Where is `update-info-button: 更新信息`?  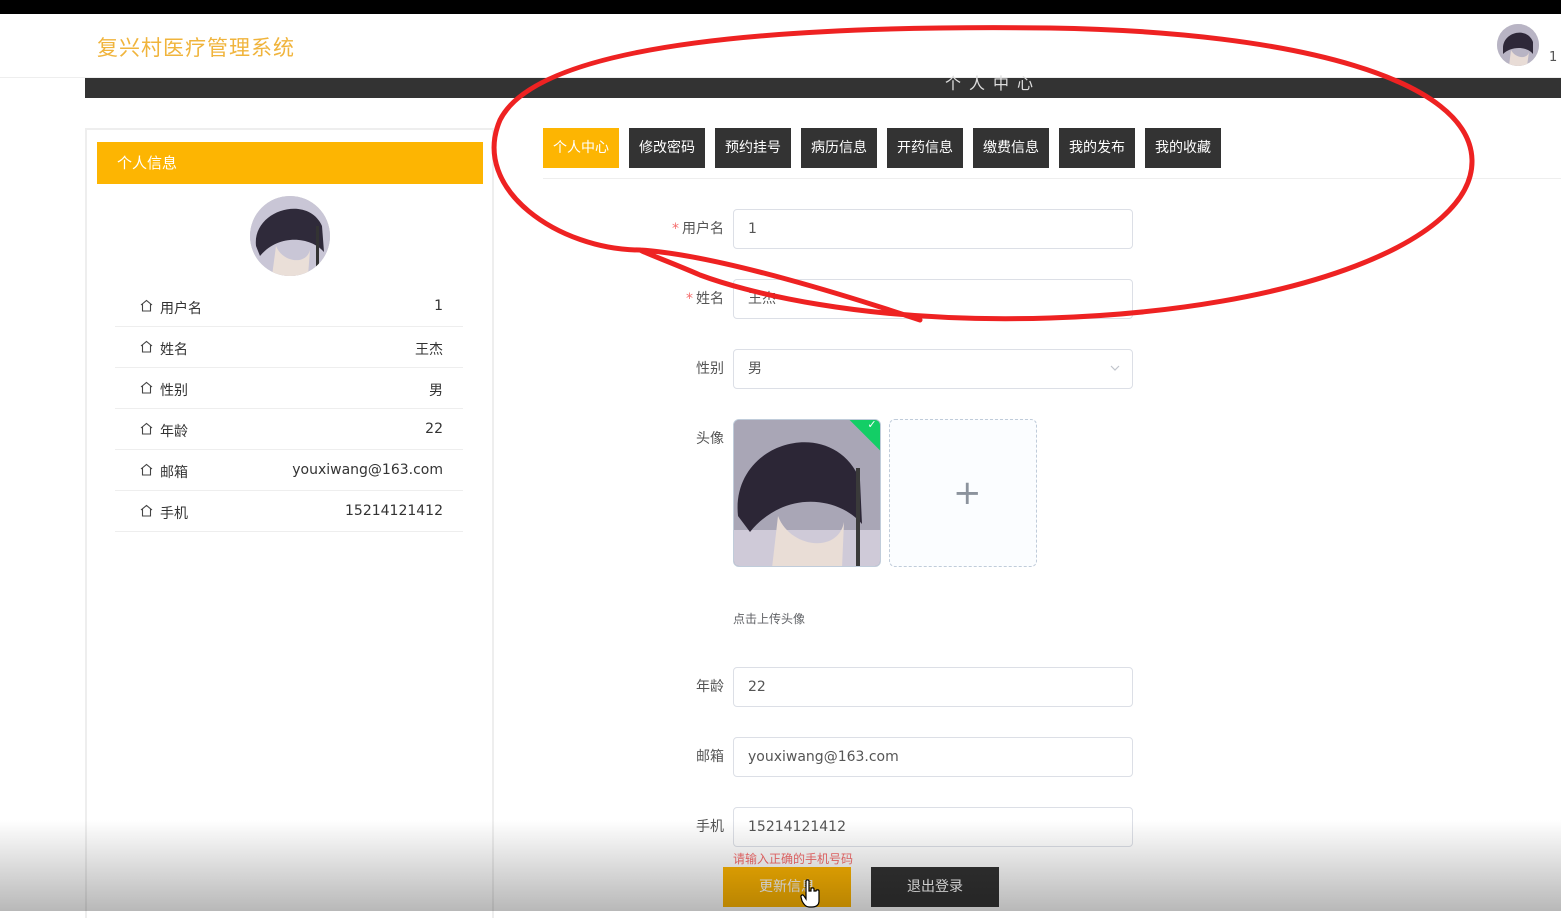 update-info-button: 更新信息 is located at coordinates (787, 887).